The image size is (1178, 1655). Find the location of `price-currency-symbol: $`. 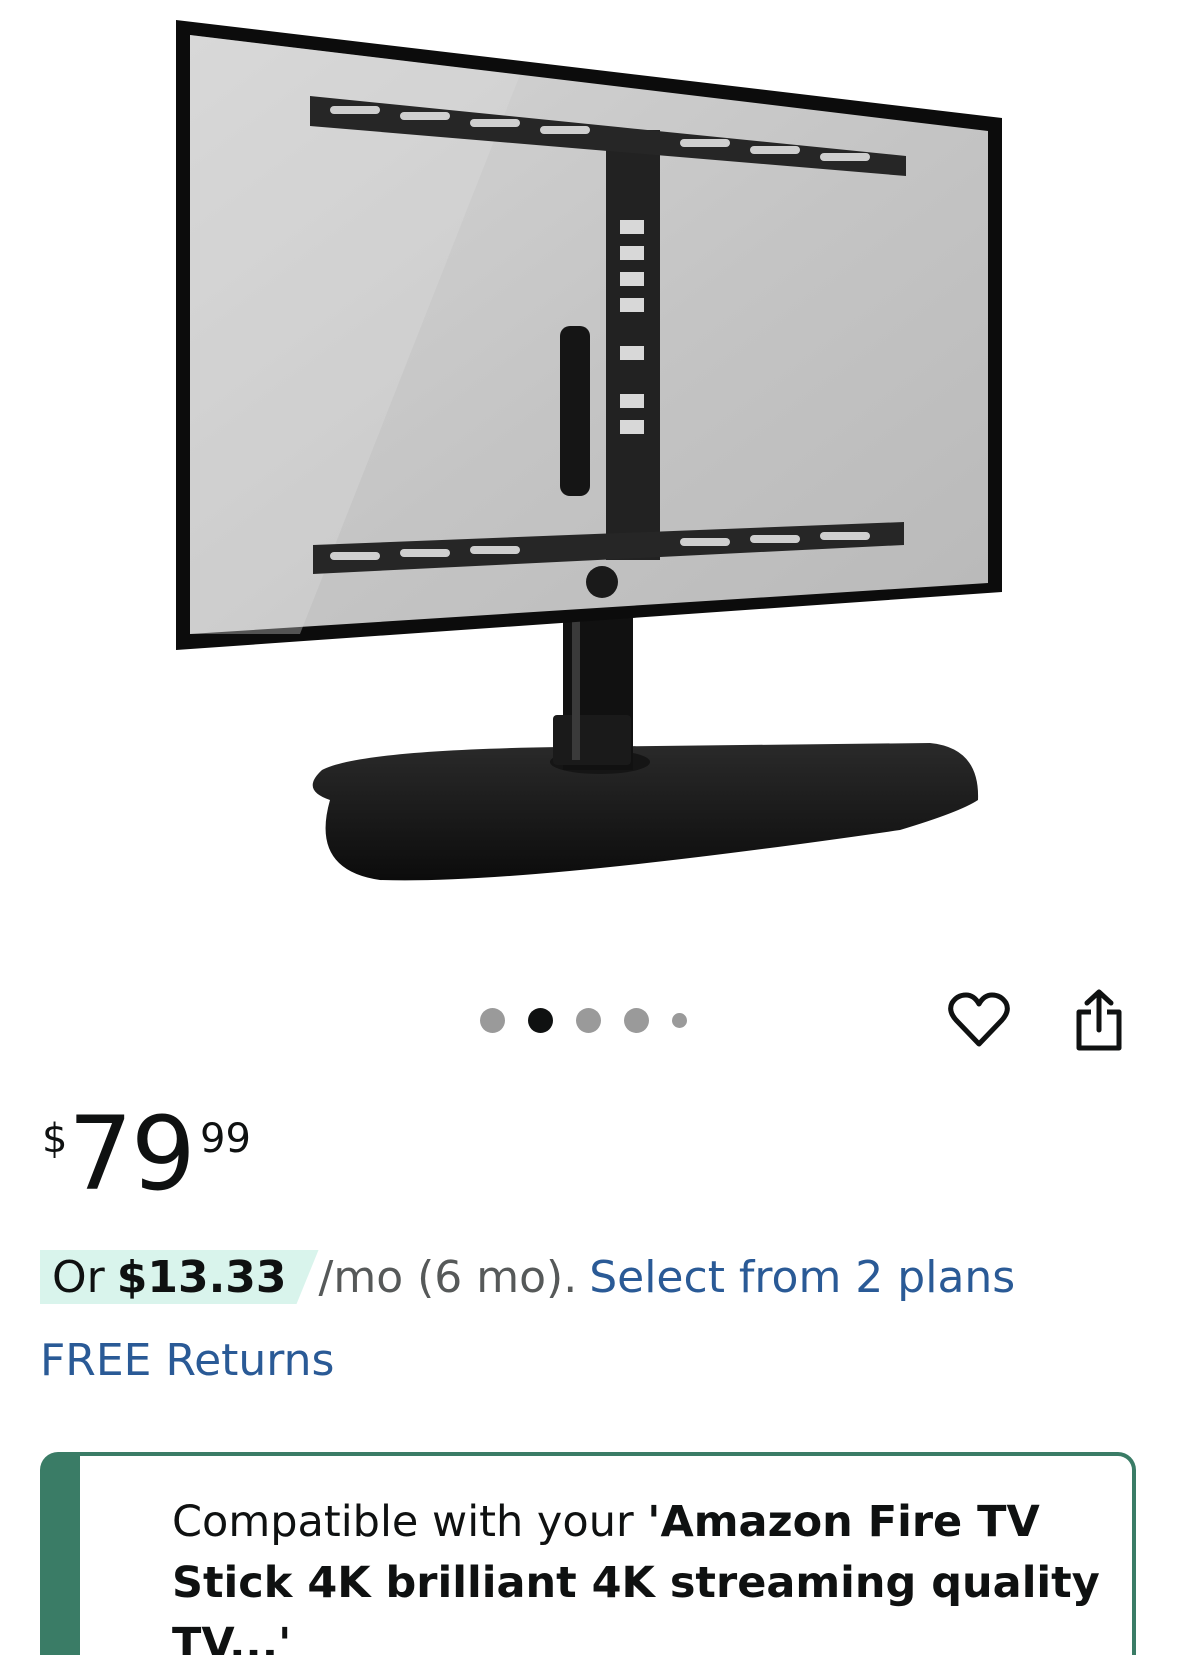

price-currency-symbol: $ is located at coordinates (55, 1139).